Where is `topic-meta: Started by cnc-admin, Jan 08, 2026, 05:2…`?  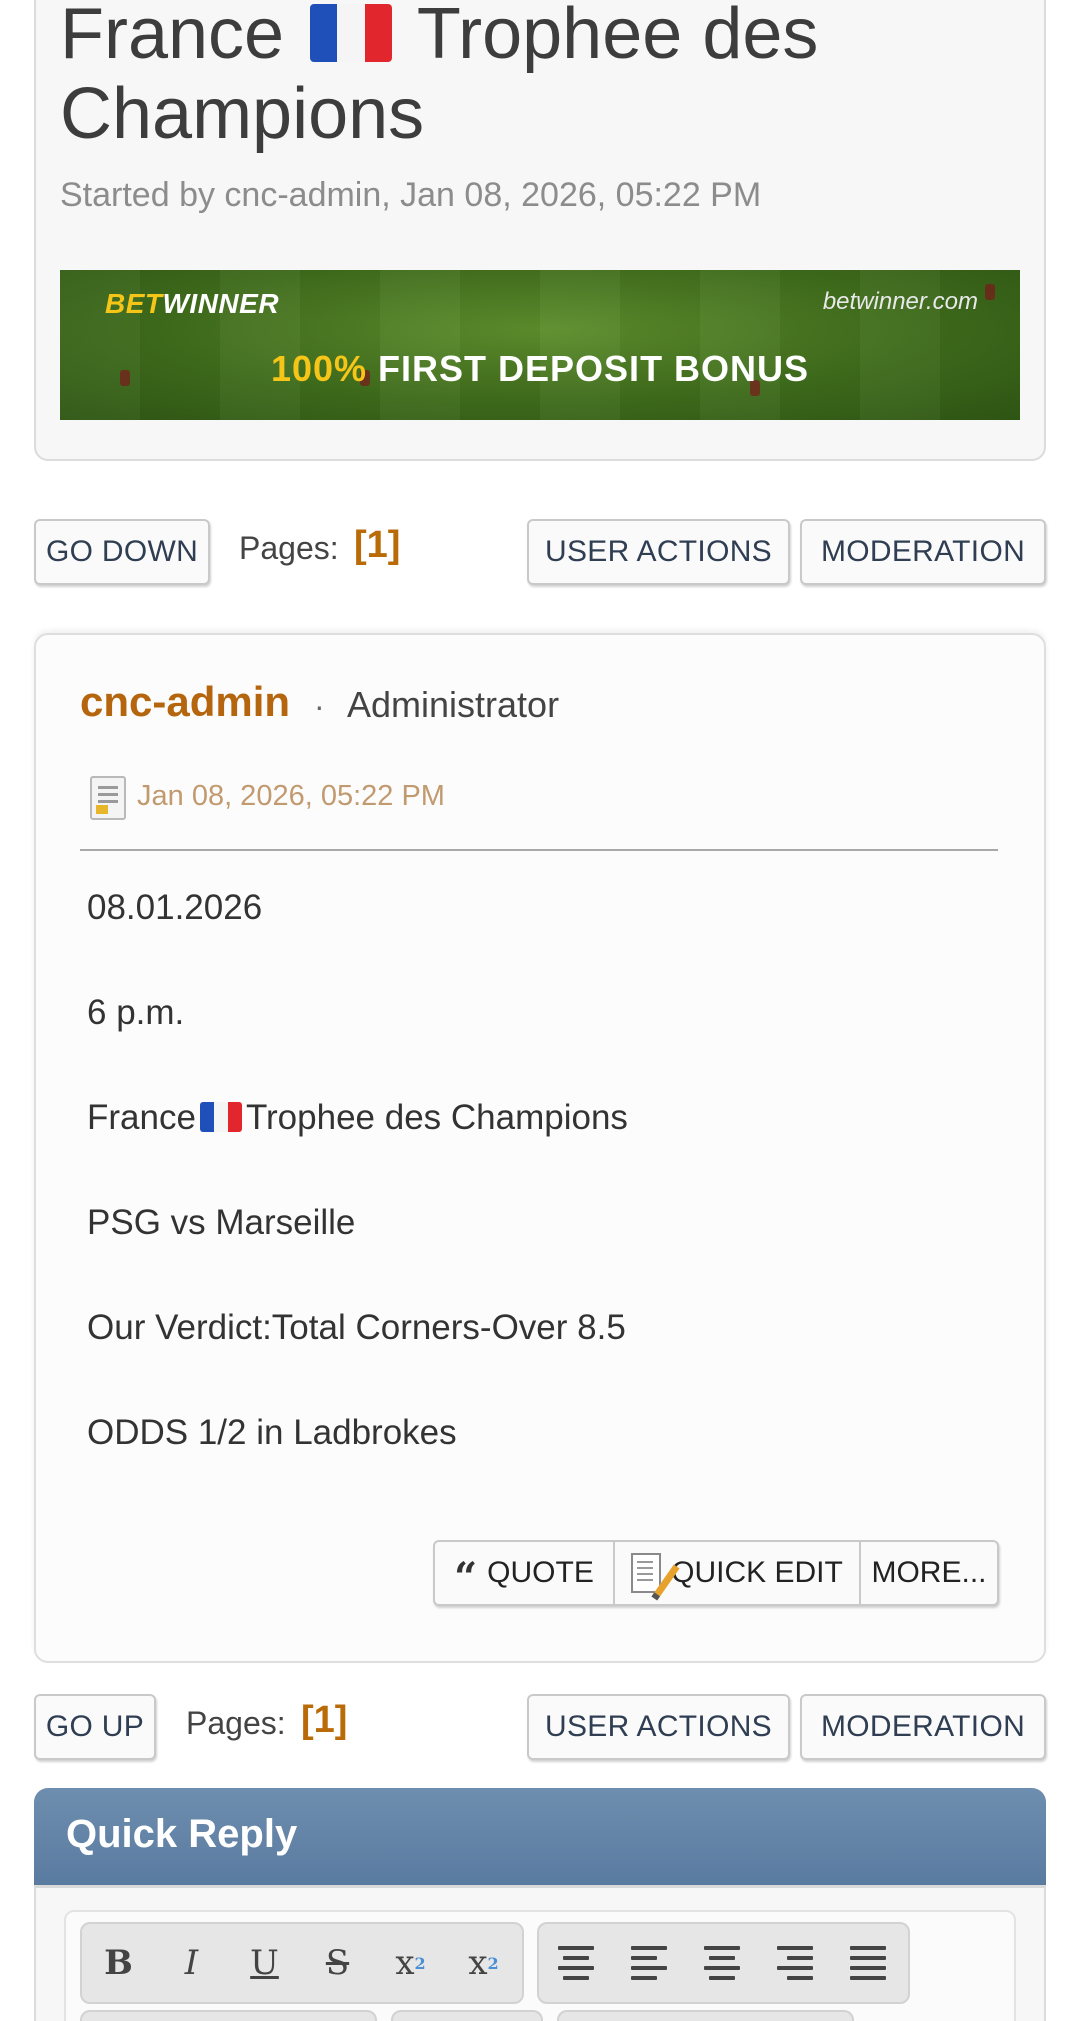 topic-meta: Started by cnc-admin, Jan 08, 2026, 05:2… is located at coordinates (411, 195).